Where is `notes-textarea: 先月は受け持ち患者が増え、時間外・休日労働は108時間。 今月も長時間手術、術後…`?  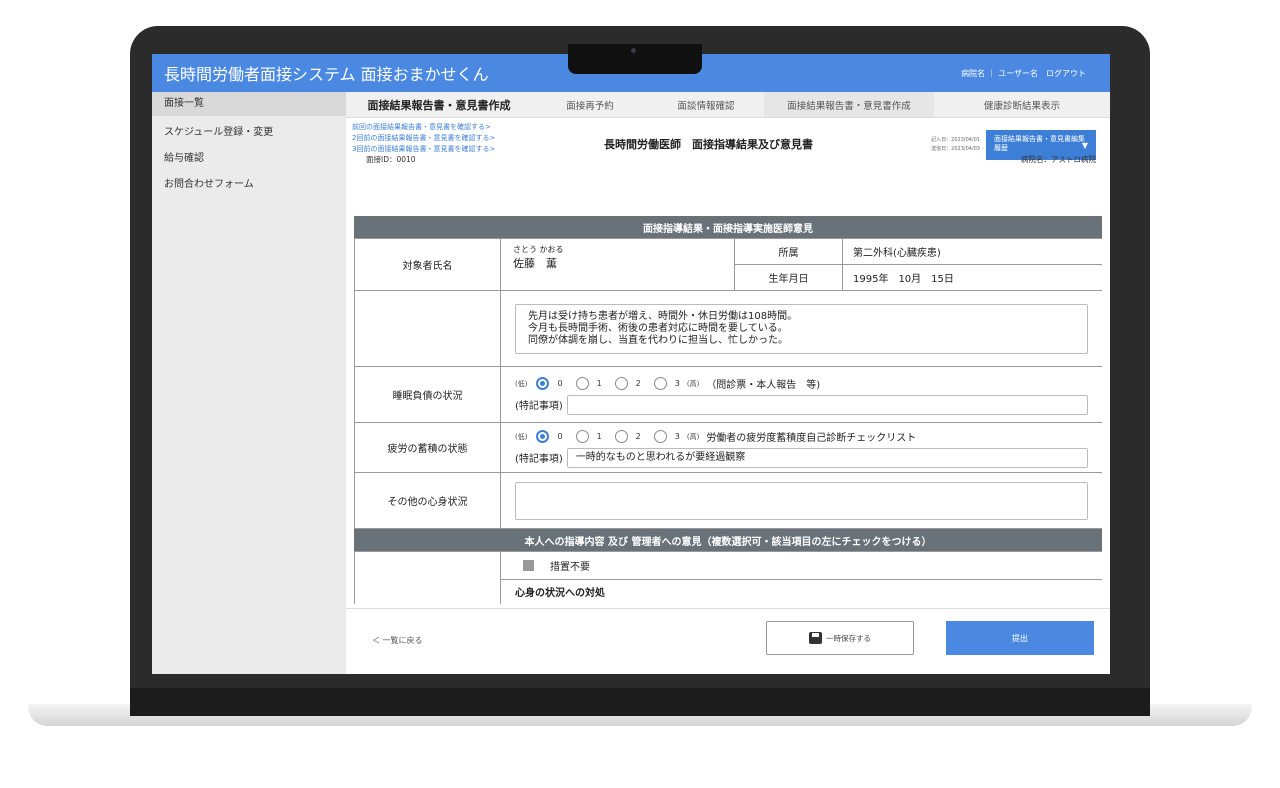 notes-textarea: 先月は受け持ち患者が増え、時間外・休日労働は108時間。 今月も長時間手術、術後… is located at coordinates (801, 328).